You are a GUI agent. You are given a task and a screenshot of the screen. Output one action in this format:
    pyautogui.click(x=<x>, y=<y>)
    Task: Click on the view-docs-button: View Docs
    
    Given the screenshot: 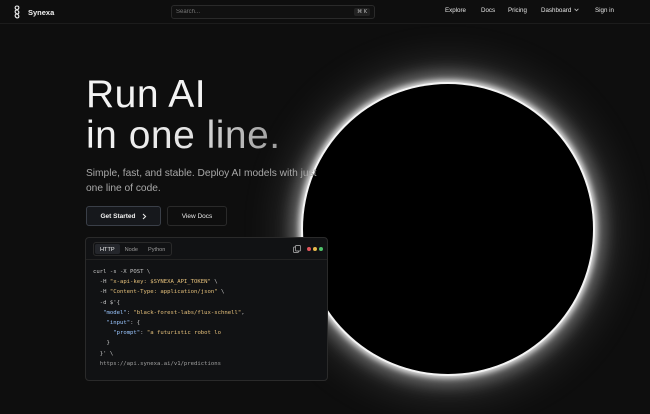 What is the action you would take?
    pyautogui.click(x=197, y=216)
    